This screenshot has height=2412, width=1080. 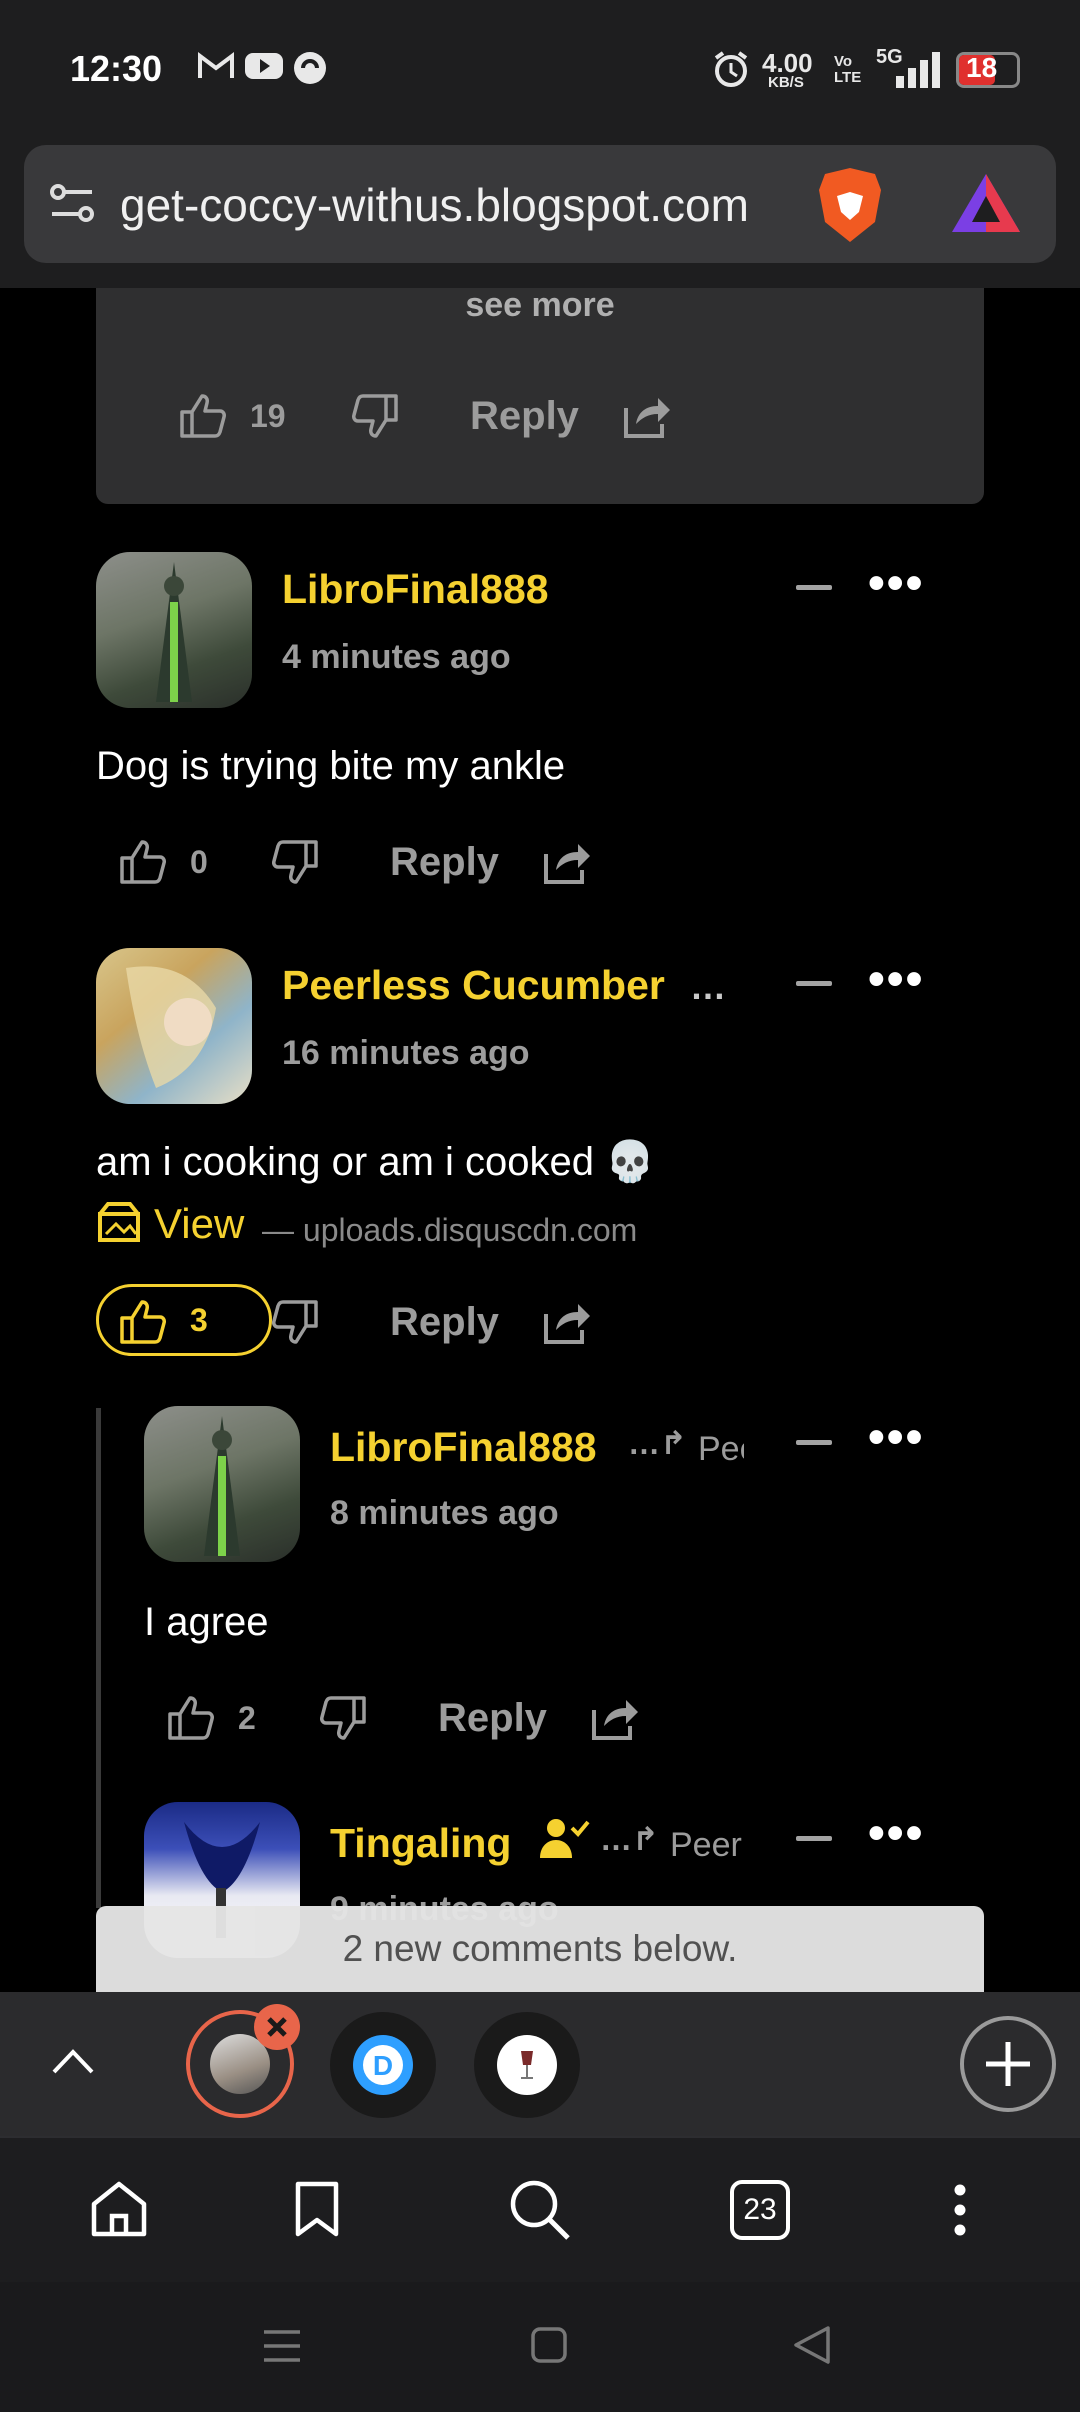 I want to click on comment-timestamp: 4 minutes ago, so click(x=396, y=657).